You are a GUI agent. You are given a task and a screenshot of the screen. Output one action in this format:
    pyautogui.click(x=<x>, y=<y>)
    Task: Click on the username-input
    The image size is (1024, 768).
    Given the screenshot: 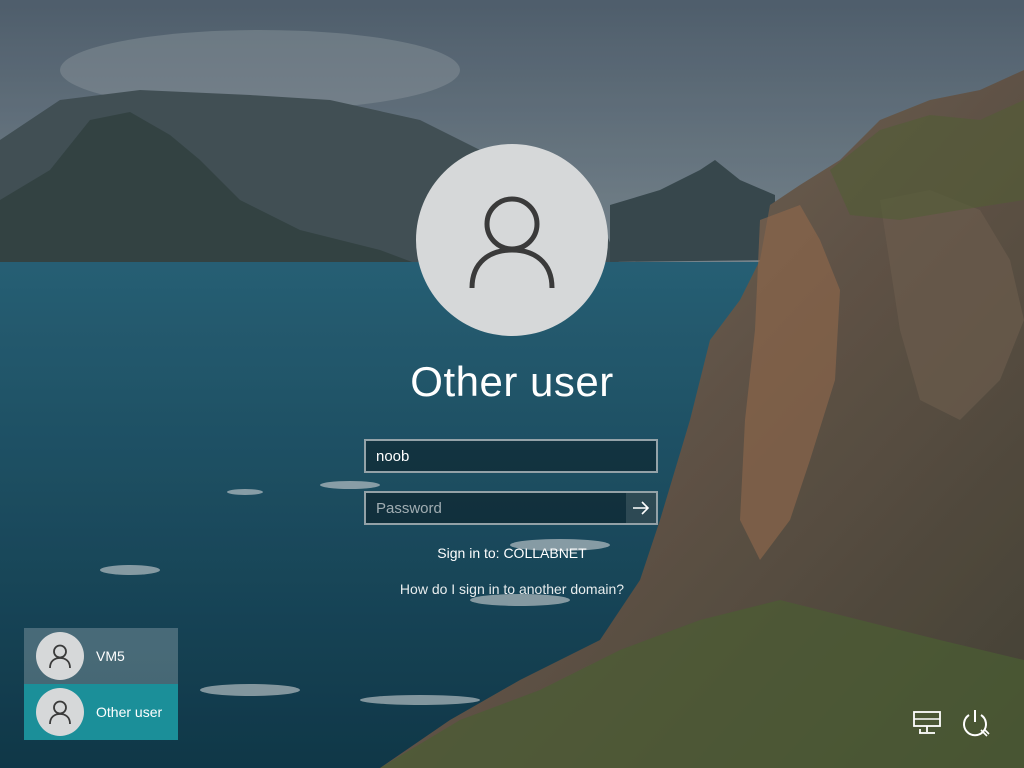 What is the action you would take?
    pyautogui.click(x=511, y=456)
    